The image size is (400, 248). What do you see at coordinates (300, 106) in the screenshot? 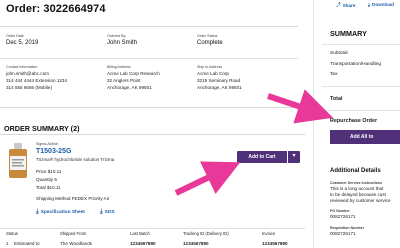
I see `arrow-to-repurchase` at bounding box center [300, 106].